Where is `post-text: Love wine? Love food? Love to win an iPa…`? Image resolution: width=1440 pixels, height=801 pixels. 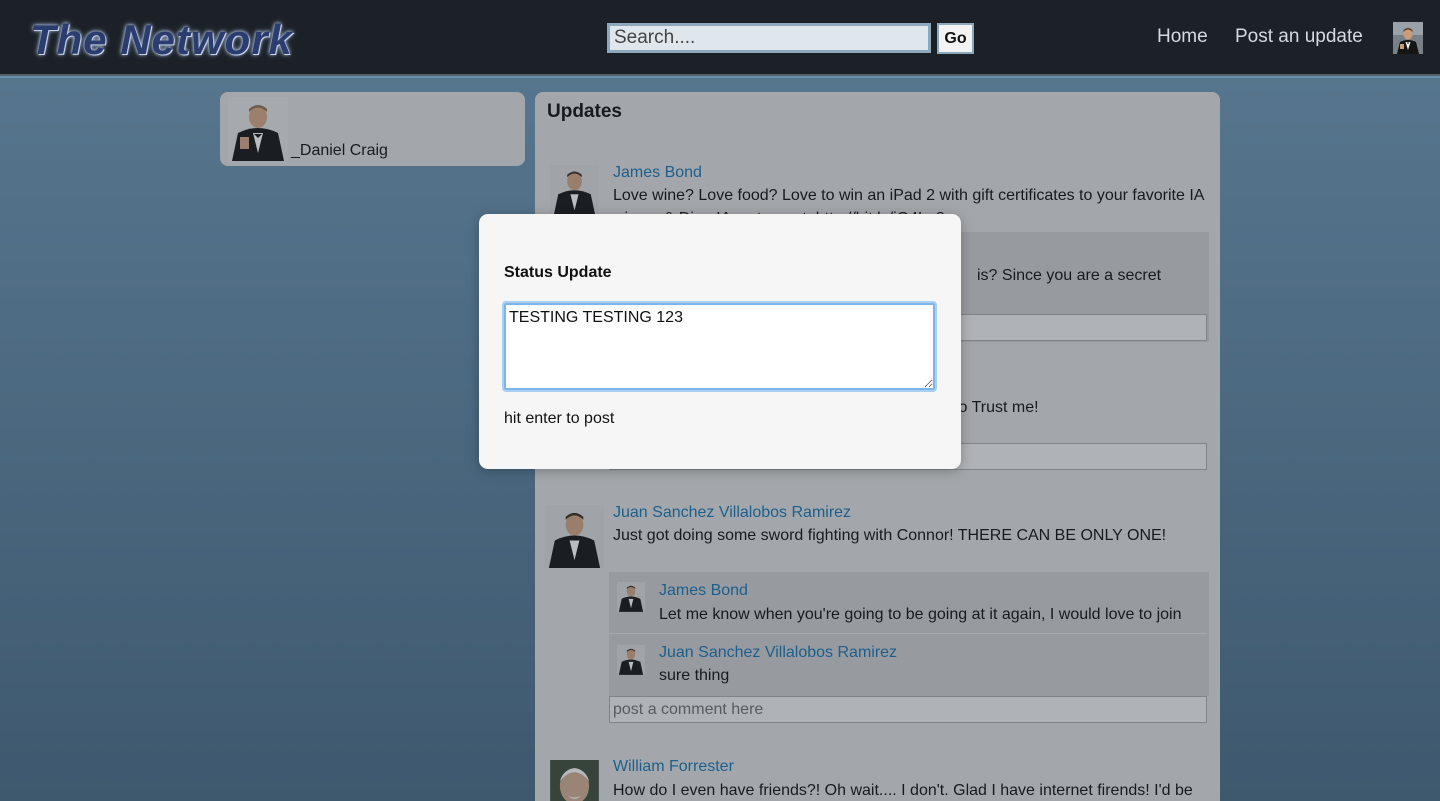 post-text: Love wine? Love food? Love to win an iPa… is located at coordinates (909, 195).